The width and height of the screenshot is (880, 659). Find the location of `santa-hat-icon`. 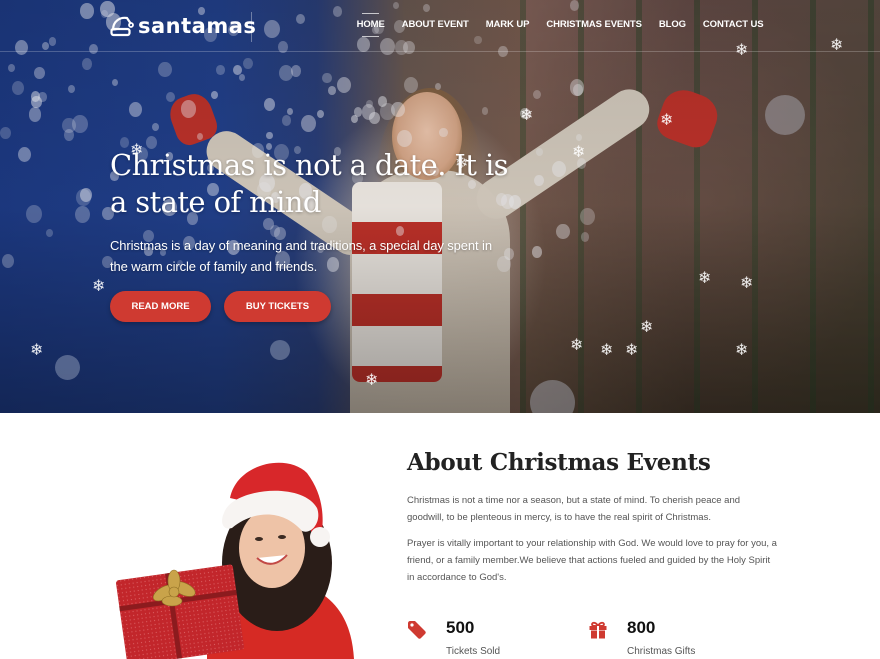

santa-hat-icon is located at coordinates (122, 26).